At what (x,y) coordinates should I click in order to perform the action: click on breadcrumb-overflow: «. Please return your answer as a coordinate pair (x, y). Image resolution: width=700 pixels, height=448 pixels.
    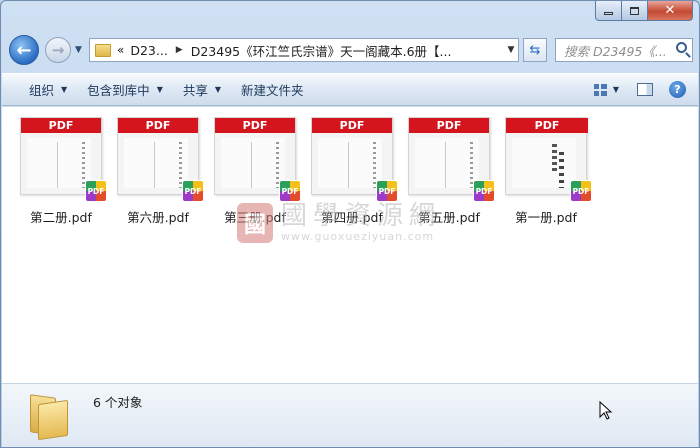
    Looking at the image, I should click on (120, 50).